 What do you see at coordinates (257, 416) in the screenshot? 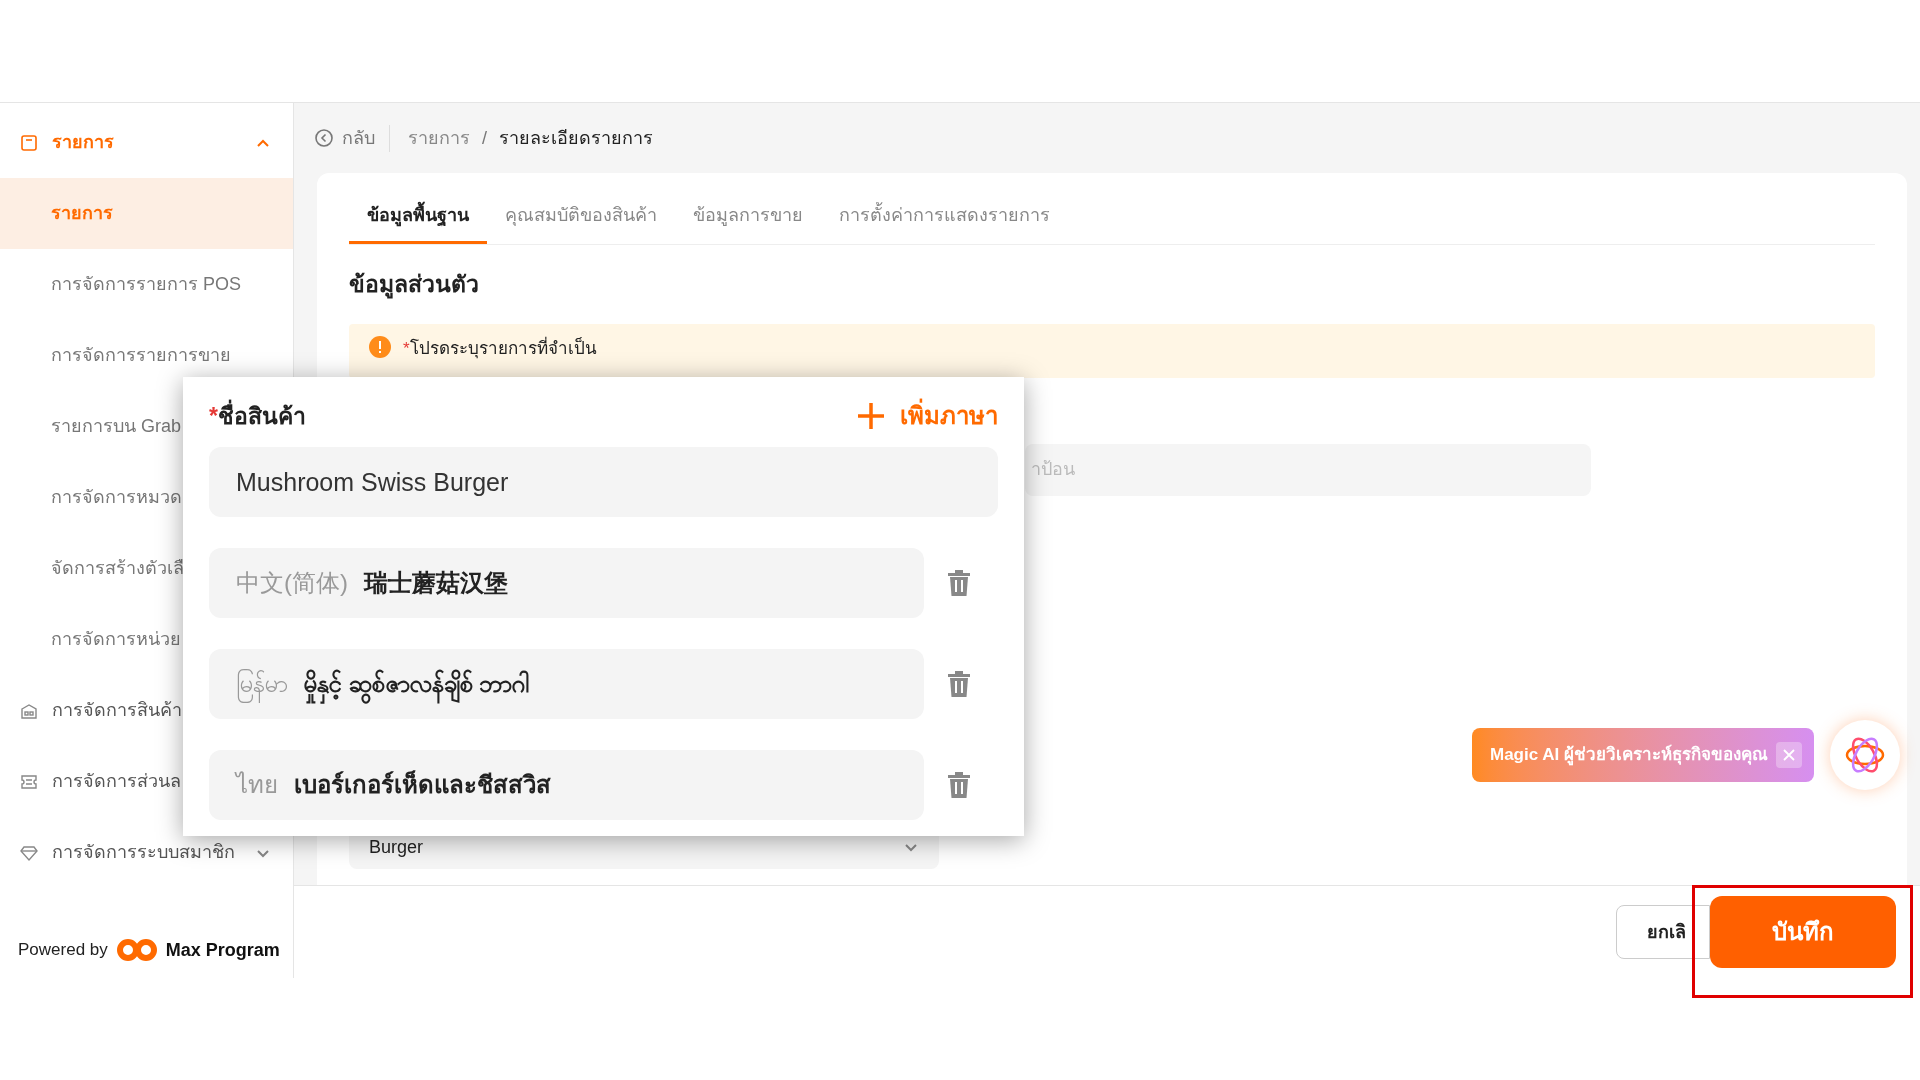
I see `field-label: *ชื่อสินค้า` at bounding box center [257, 416].